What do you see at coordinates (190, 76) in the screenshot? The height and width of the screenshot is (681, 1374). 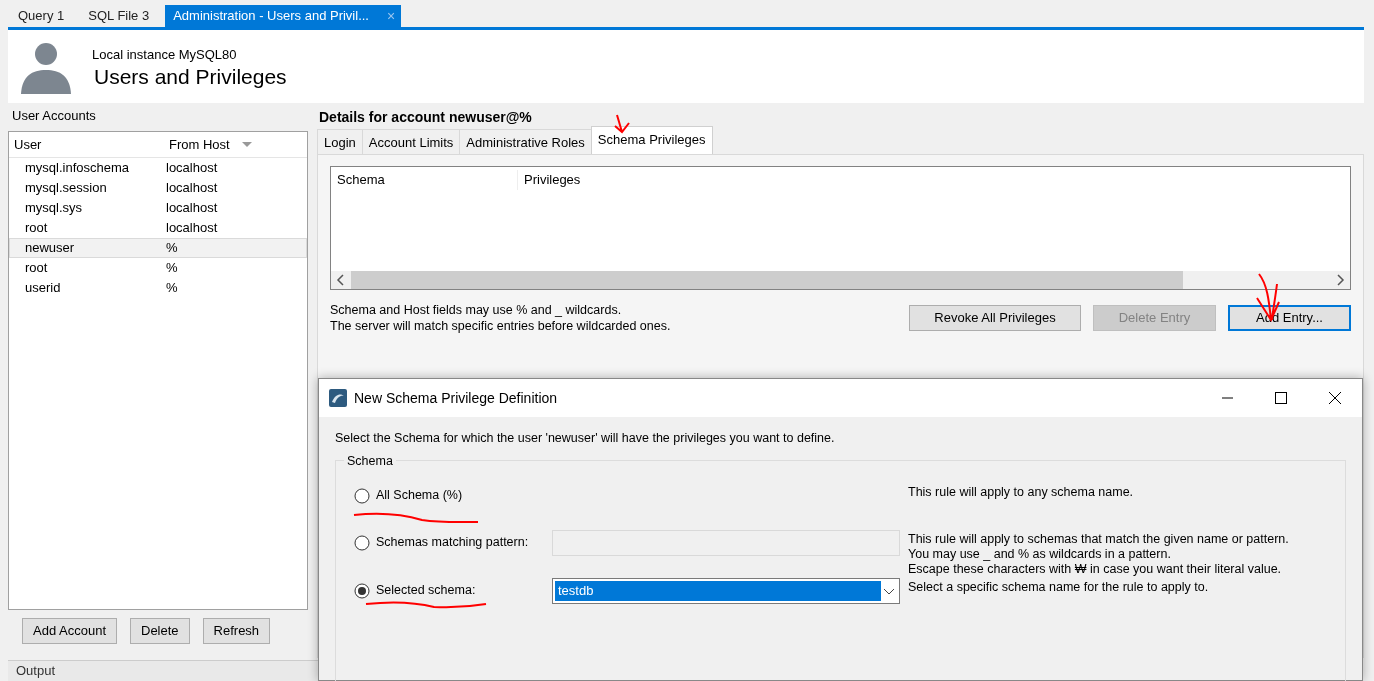 I see `page-title: Users and Privileges` at bounding box center [190, 76].